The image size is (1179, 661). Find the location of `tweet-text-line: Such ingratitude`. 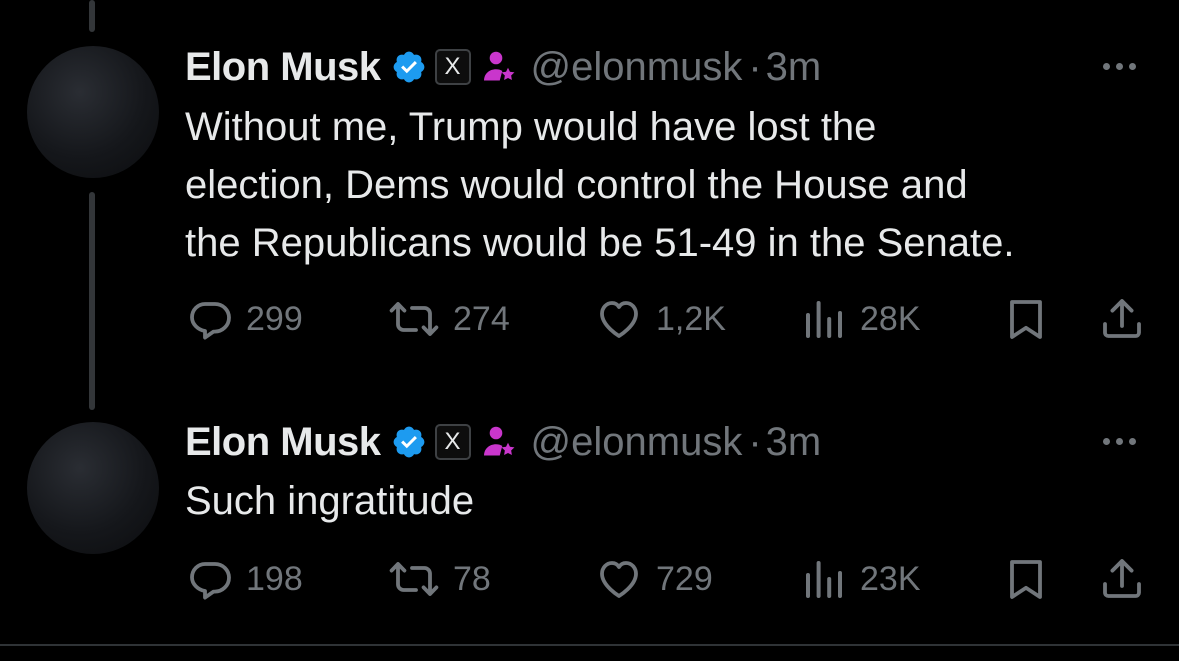

tweet-text-line: Such ingratitude is located at coordinates (330, 501).